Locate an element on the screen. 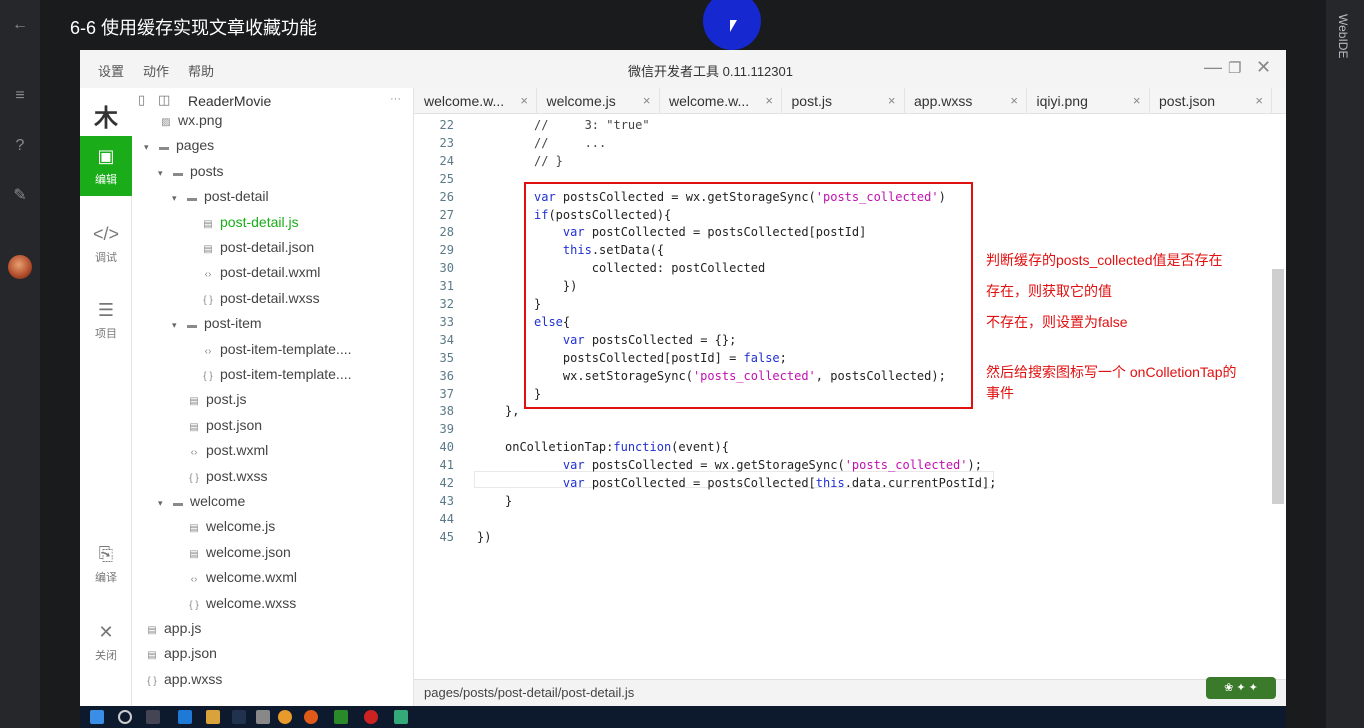  editor-tab: app.wxss × is located at coordinates (965, 101).